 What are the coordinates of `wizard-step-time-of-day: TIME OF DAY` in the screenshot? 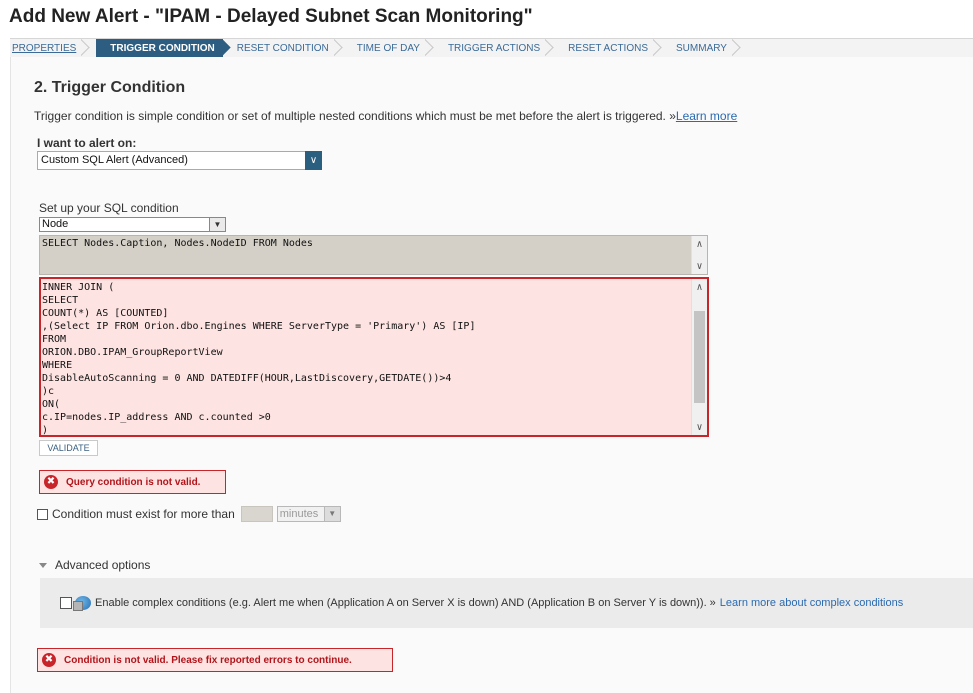 It's located at (388, 48).